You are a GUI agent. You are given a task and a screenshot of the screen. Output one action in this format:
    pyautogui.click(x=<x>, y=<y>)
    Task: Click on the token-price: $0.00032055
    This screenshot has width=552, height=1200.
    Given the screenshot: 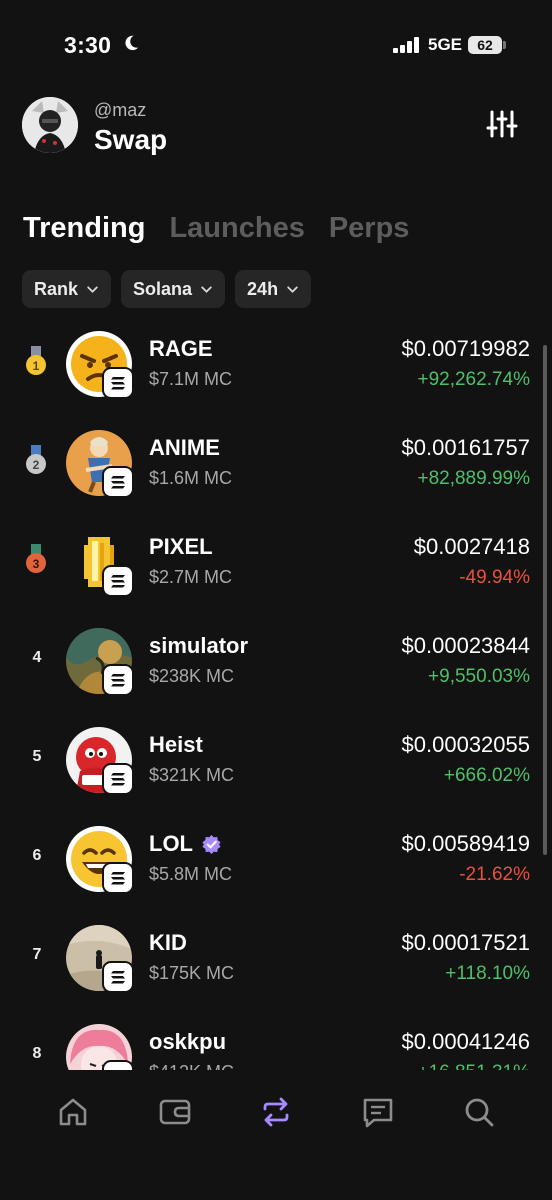 What is the action you would take?
    pyautogui.click(x=465, y=744)
    